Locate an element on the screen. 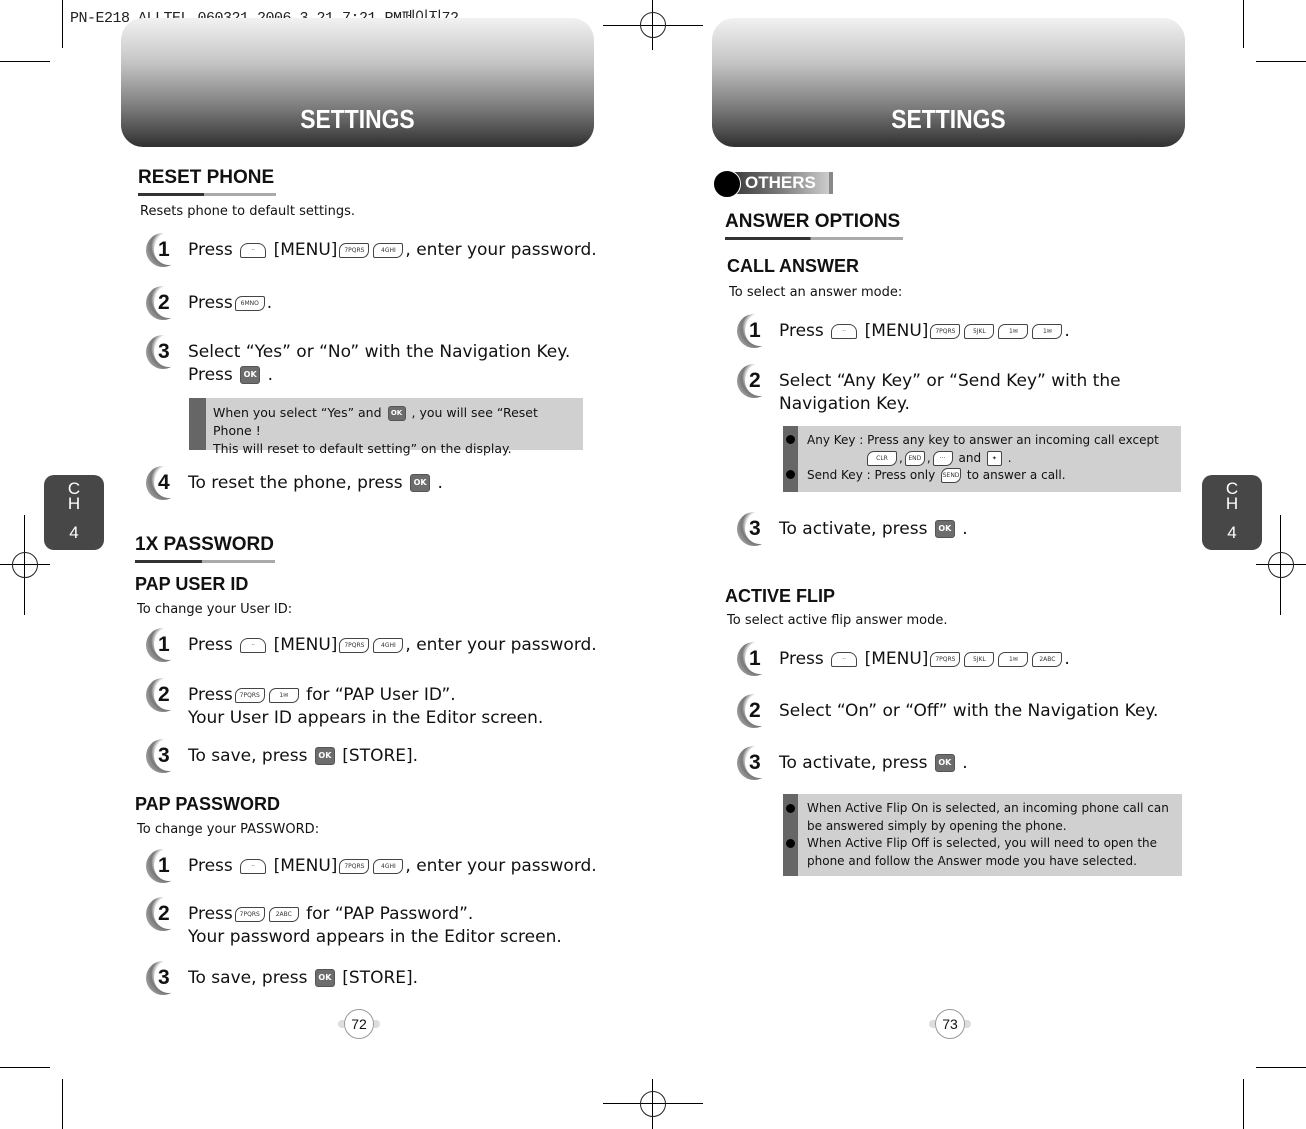  step-3: 3 To activate, press OK . is located at coordinates (852, 763).